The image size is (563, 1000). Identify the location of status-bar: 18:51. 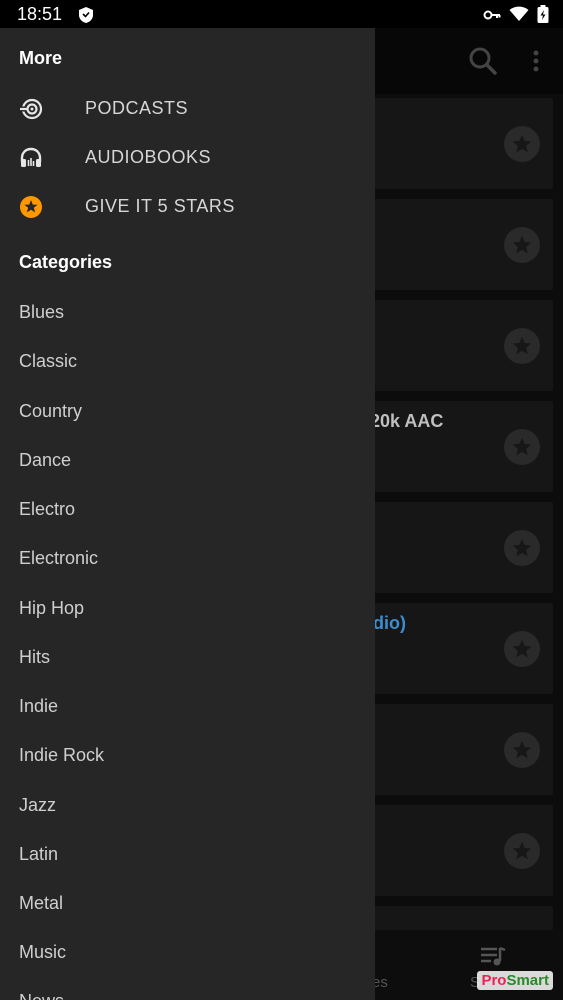
(281, 14).